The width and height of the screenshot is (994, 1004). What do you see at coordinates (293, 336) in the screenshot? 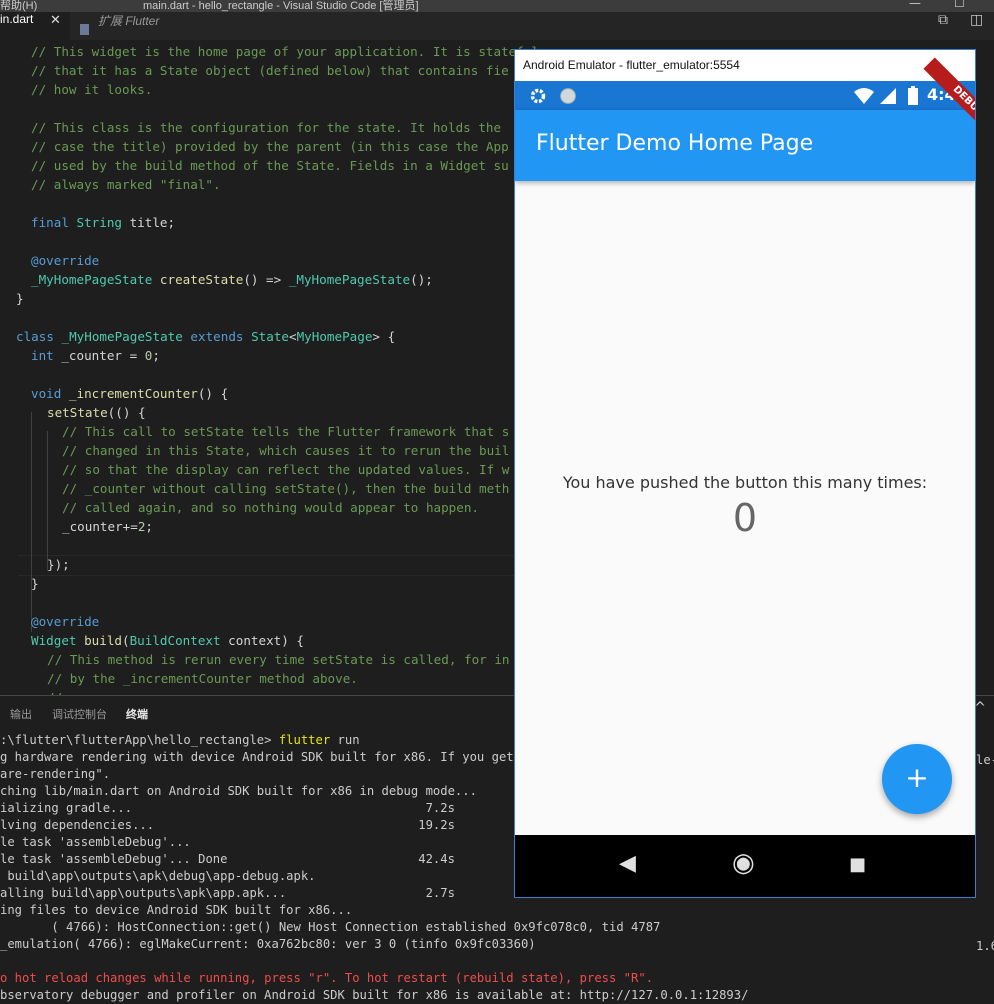
I see `code-token: <` at bounding box center [293, 336].